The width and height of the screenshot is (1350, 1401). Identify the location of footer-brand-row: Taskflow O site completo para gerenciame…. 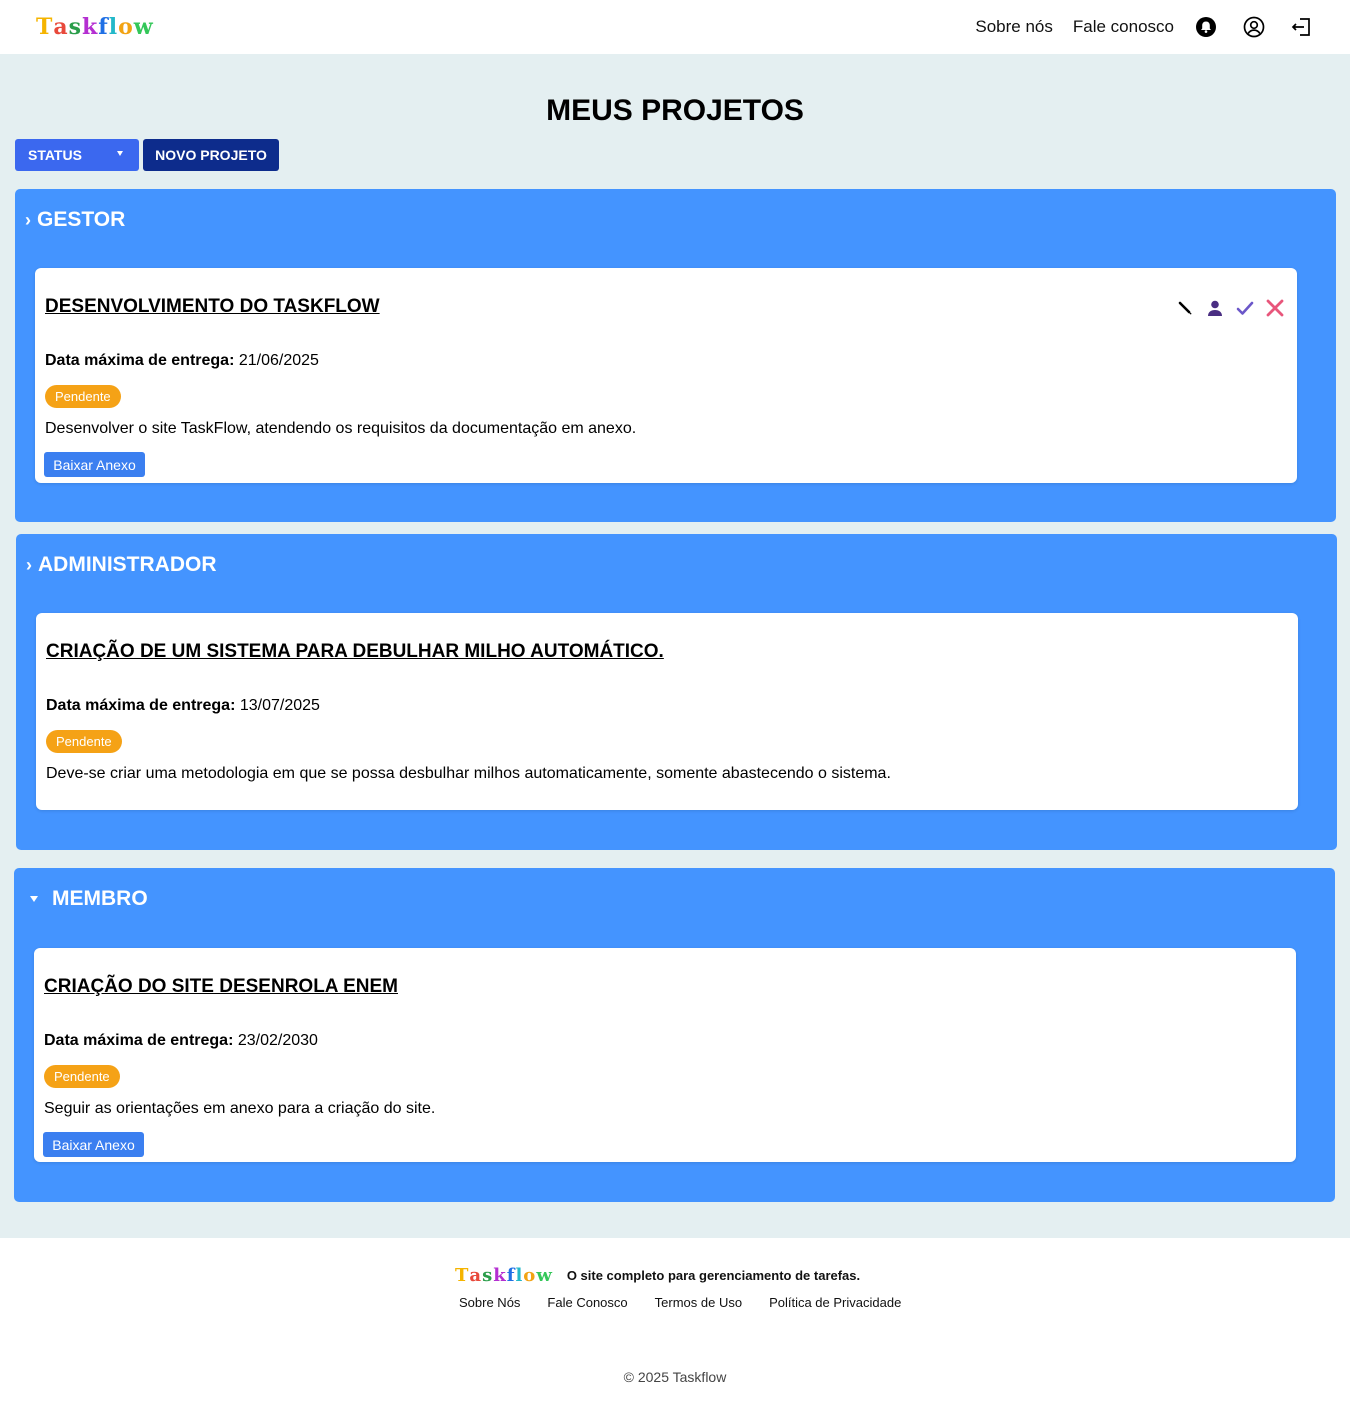
(657, 1275).